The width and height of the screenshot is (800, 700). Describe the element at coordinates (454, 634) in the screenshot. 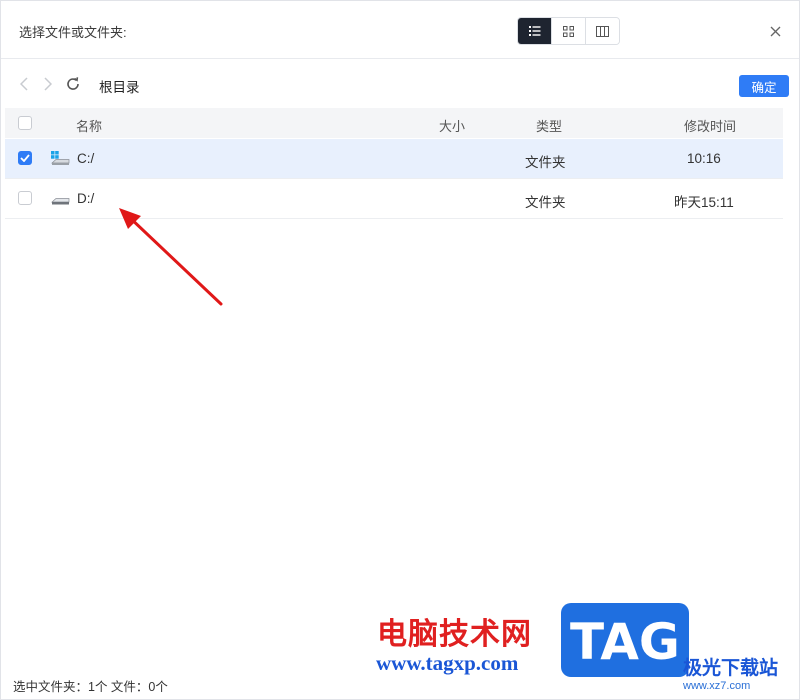

I see `watermark-title: 电脑技术网` at that location.